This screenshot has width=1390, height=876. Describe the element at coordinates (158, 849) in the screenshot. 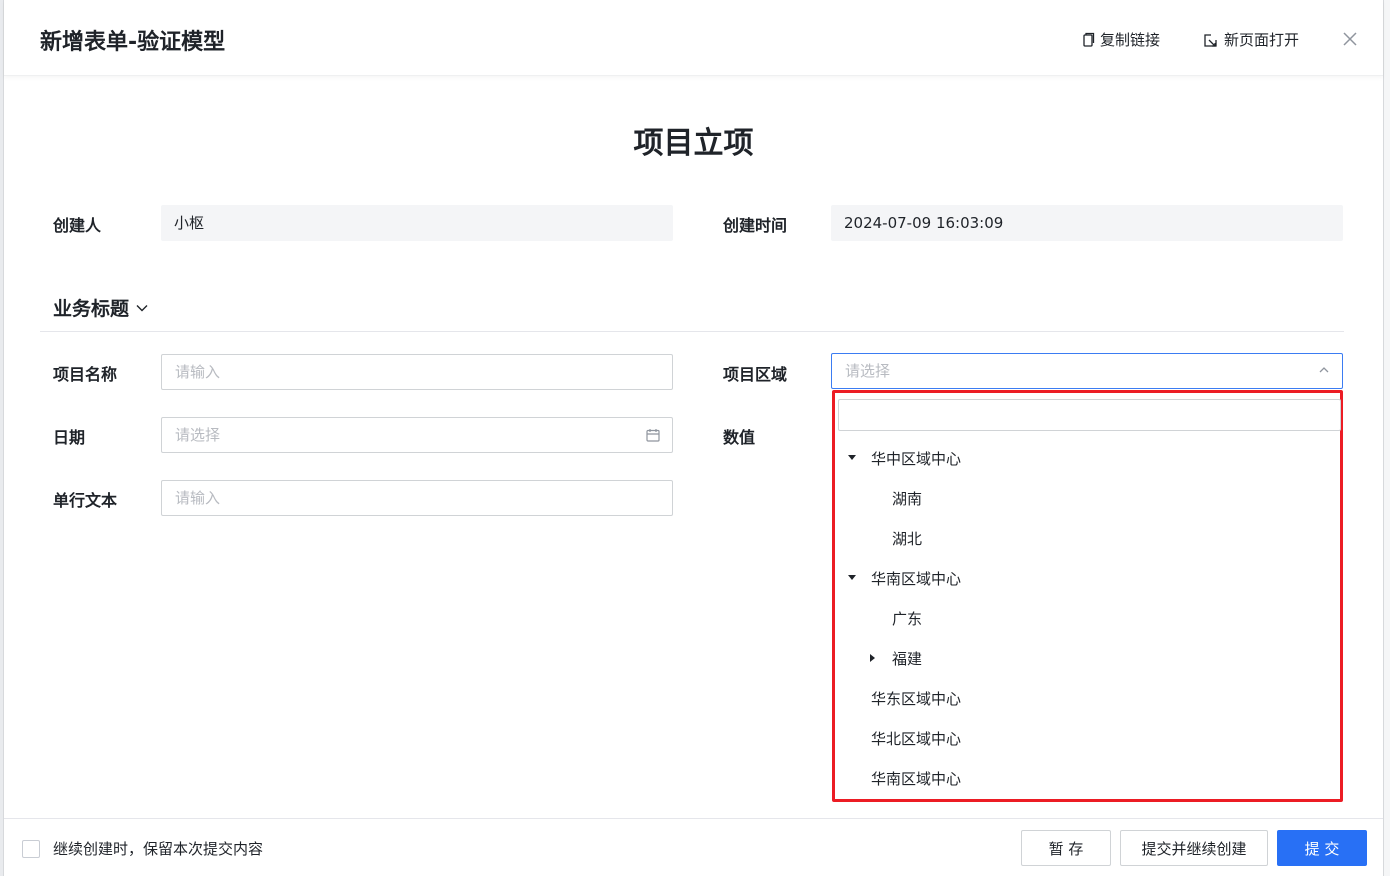

I see `keep-content-label: 继续创建时，保留本次提交内容` at that location.